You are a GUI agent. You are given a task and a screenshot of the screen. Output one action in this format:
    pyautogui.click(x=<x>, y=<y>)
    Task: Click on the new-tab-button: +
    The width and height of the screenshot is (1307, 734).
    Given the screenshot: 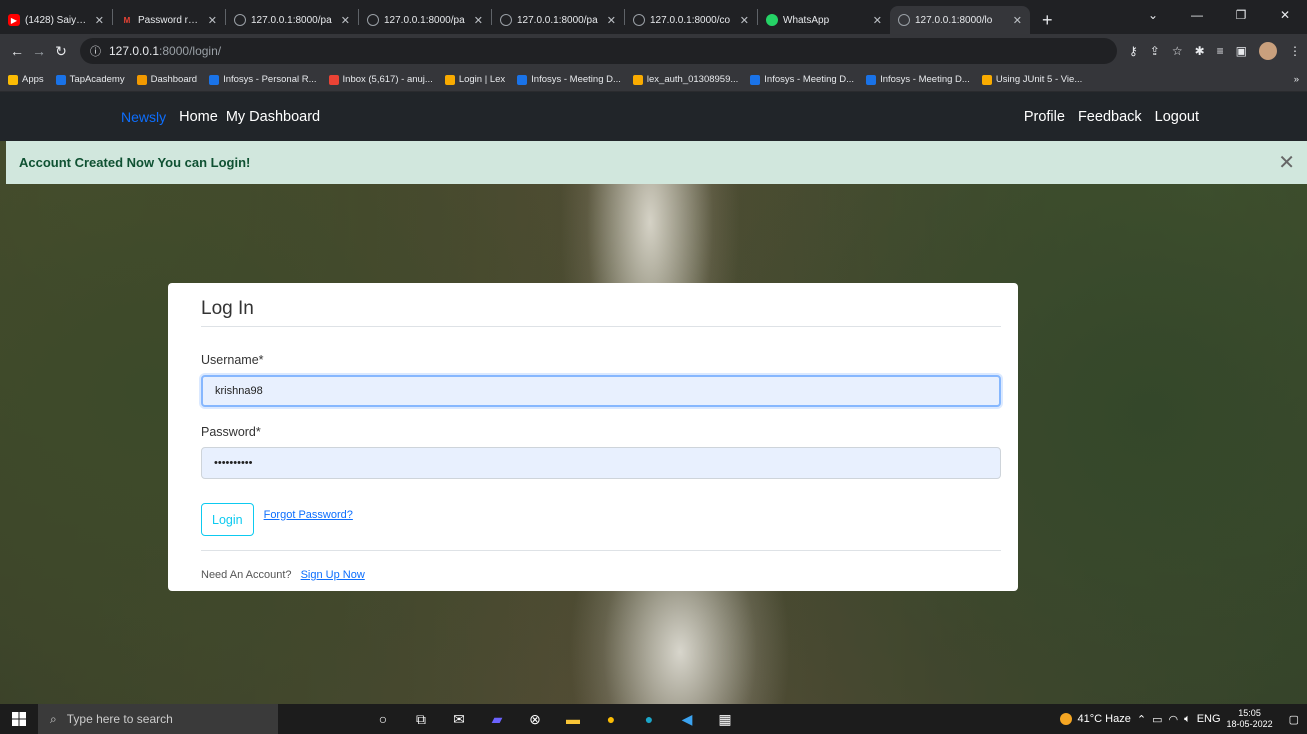 What is the action you would take?
    pyautogui.click(x=1047, y=20)
    